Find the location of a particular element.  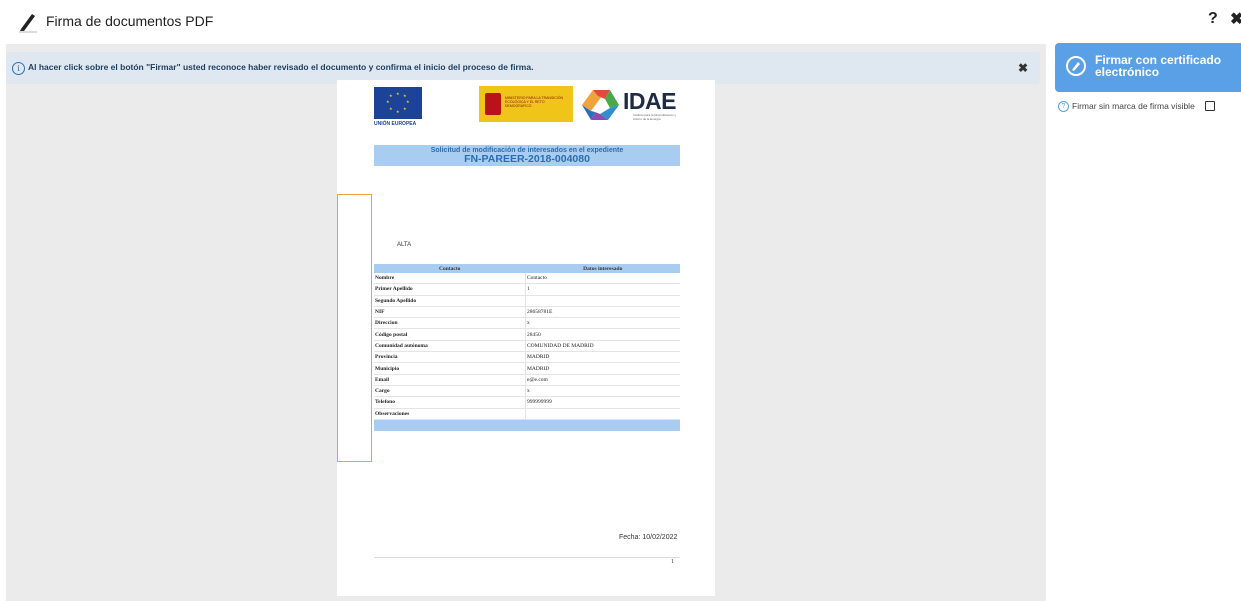

table-row: Observaciones is located at coordinates (527, 414).